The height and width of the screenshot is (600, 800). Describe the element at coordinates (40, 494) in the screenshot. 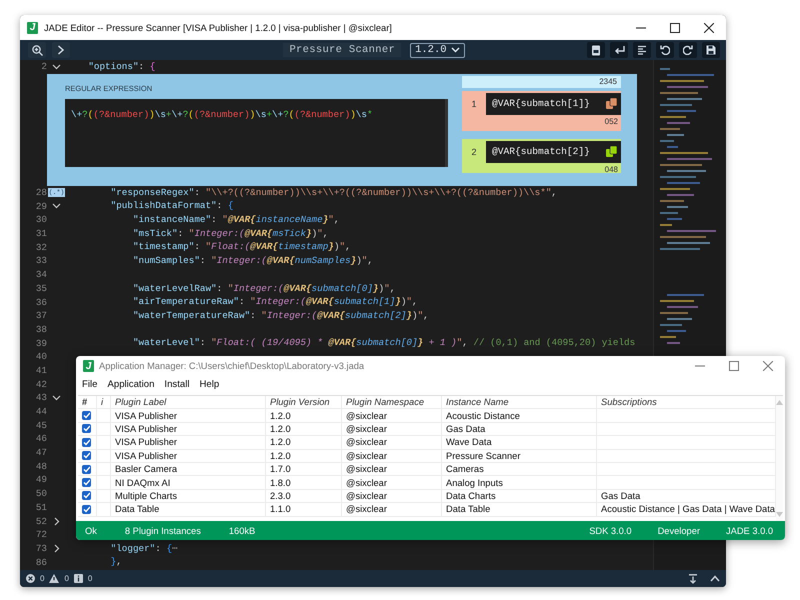

I see `line-number: 50` at that location.